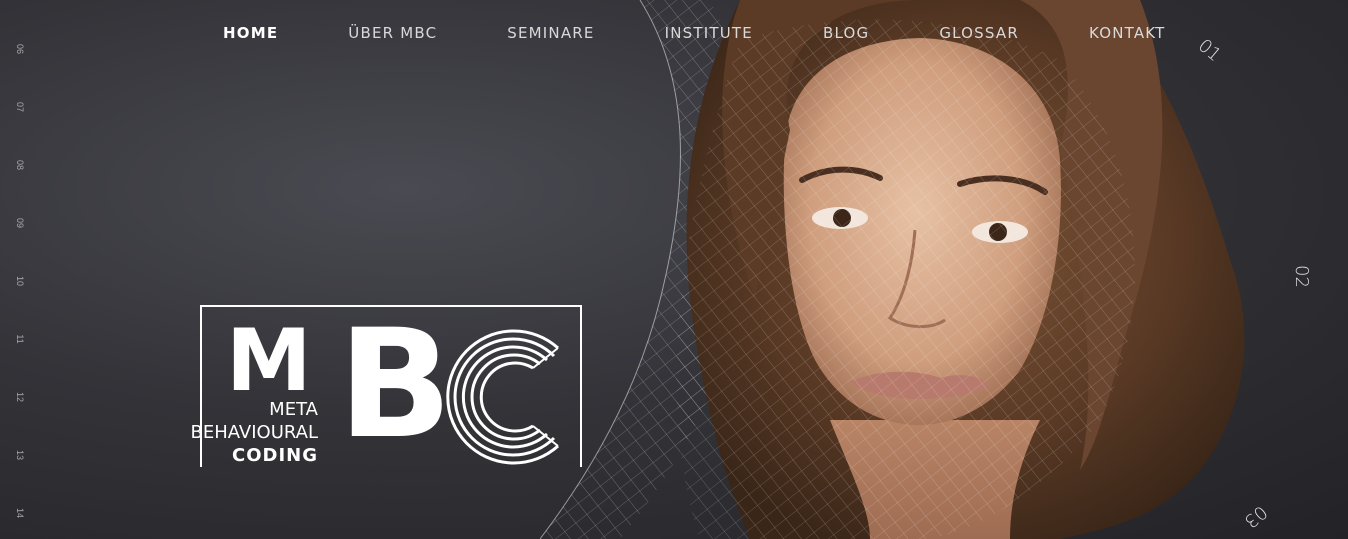 Image resolution: width=1348 pixels, height=539 pixels. What do you see at coordinates (20, 164) in the screenshot?
I see `ruler-number: 08` at bounding box center [20, 164].